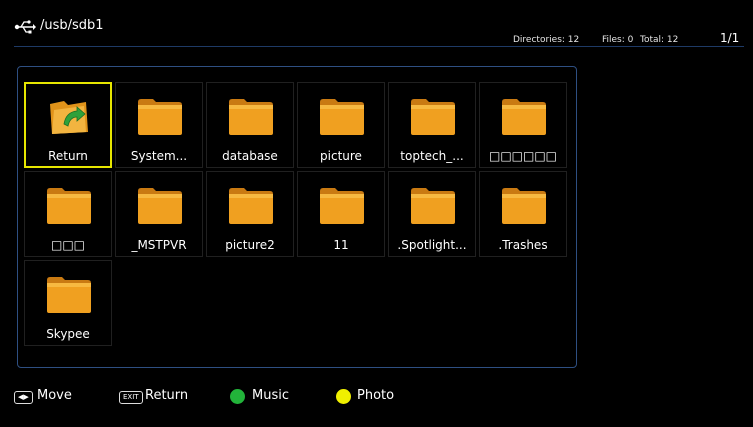 Image resolution: width=753 pixels, height=427 pixels. What do you see at coordinates (67, 245) in the screenshot?
I see `tile-label: □□□` at bounding box center [67, 245].